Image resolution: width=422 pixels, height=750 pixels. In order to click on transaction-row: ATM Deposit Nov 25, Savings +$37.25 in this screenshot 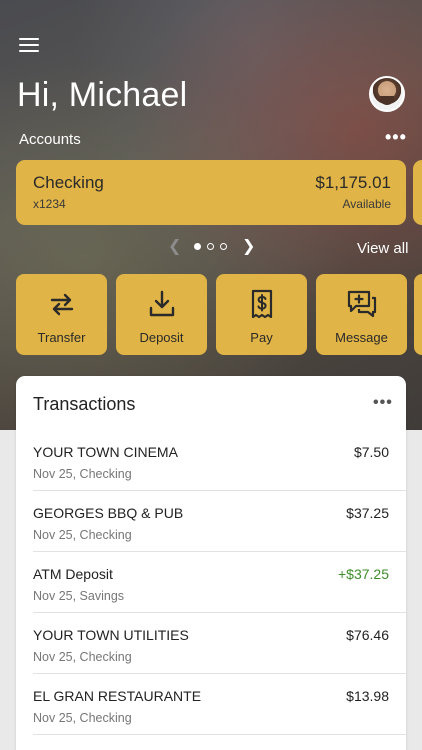, I will do `click(219, 582)`.